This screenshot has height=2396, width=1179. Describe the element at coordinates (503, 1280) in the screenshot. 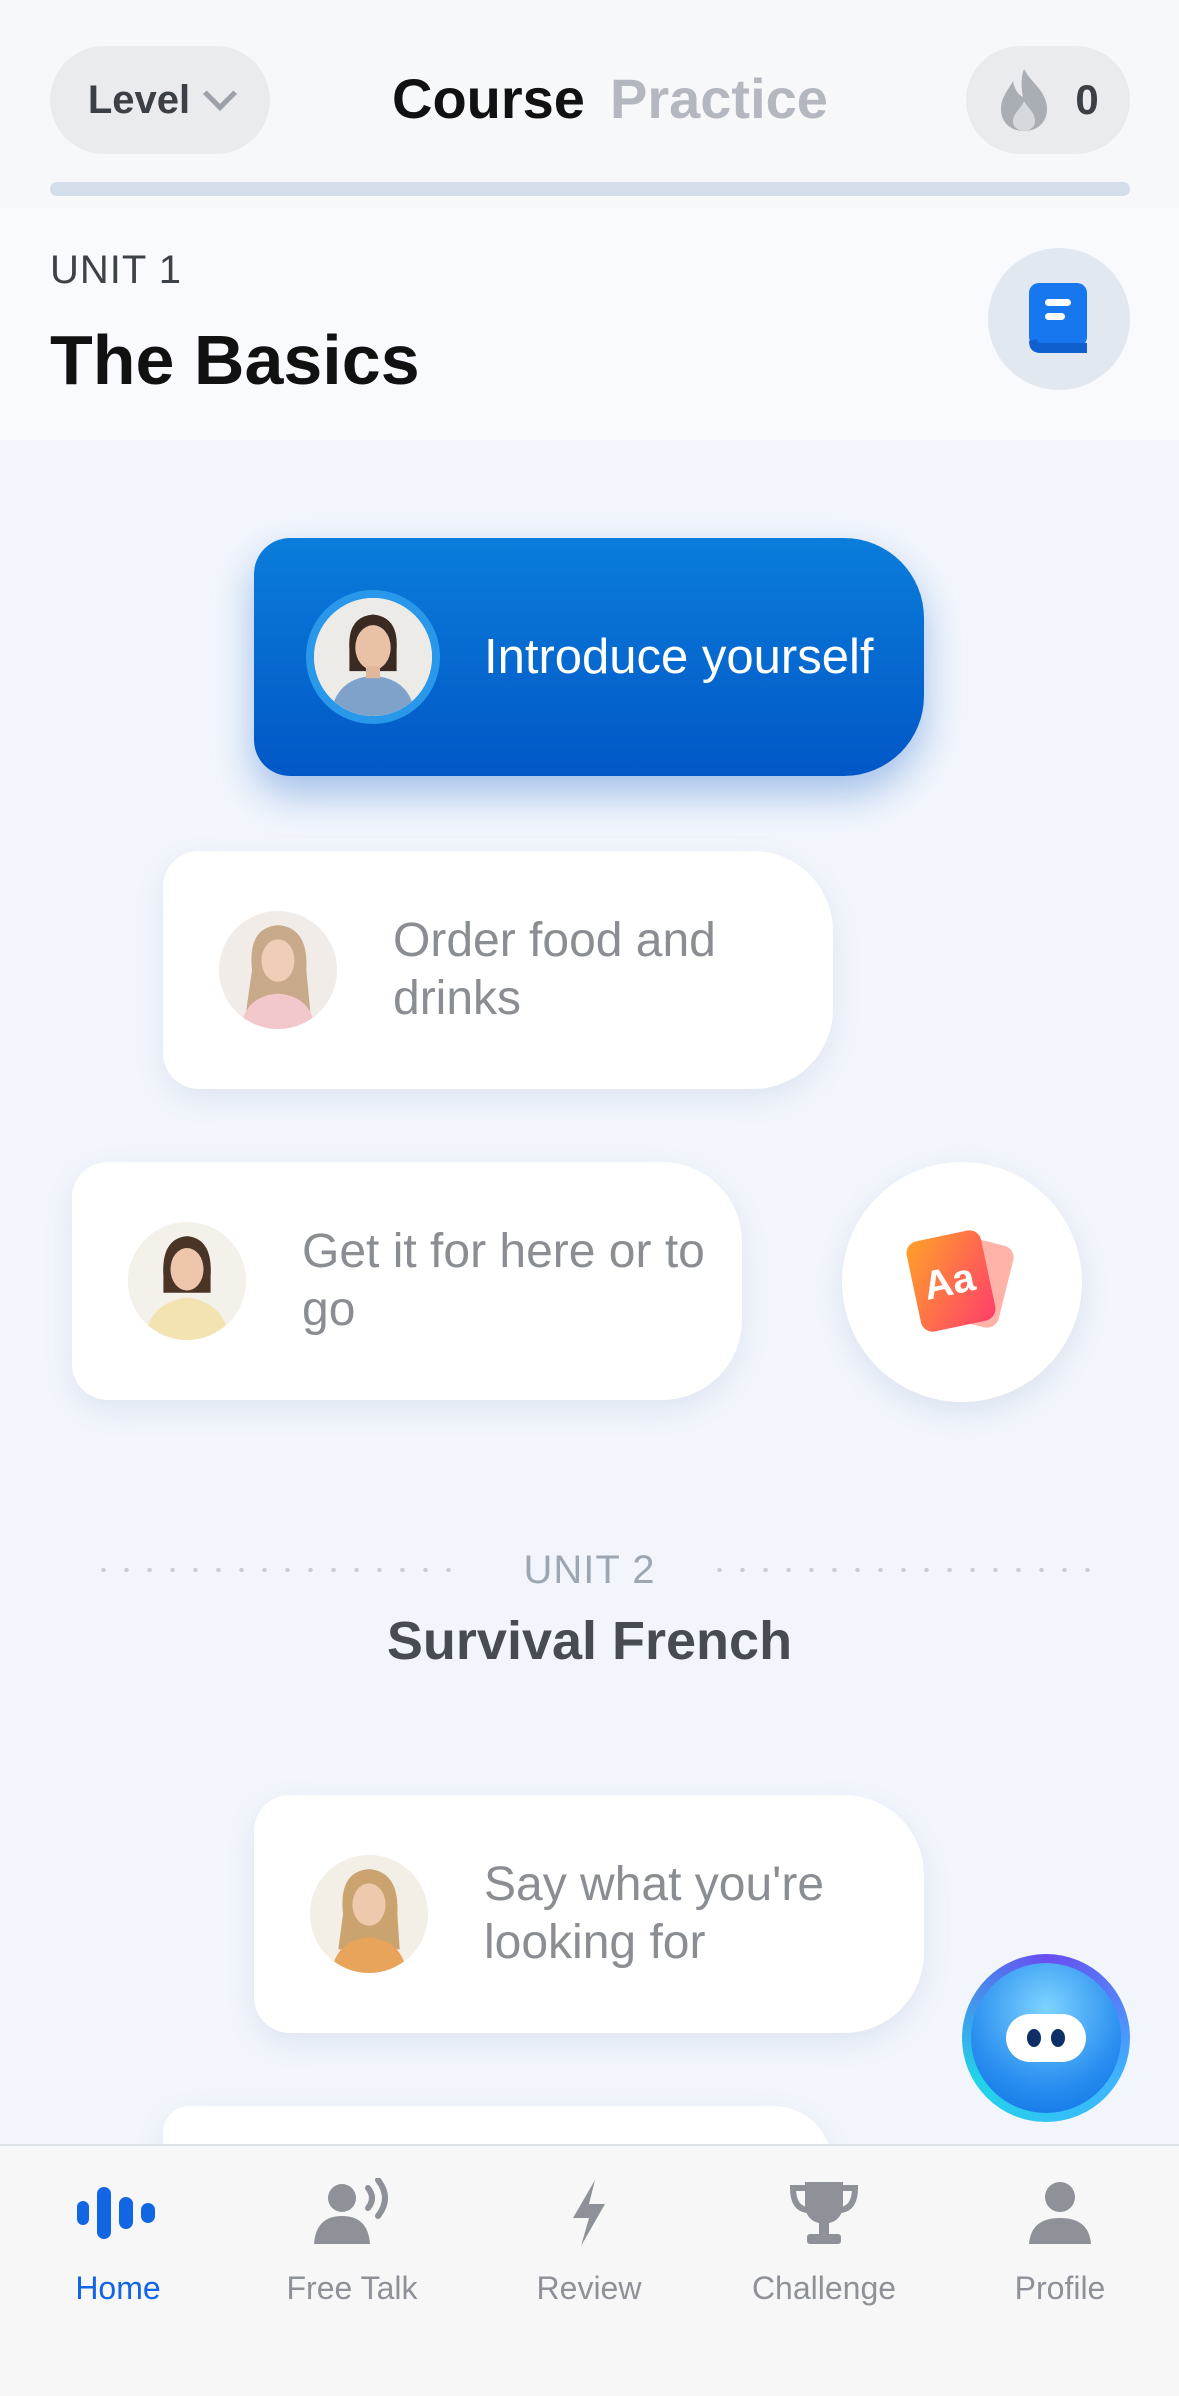

I see `lesson-title: Get it for here or to go` at that location.